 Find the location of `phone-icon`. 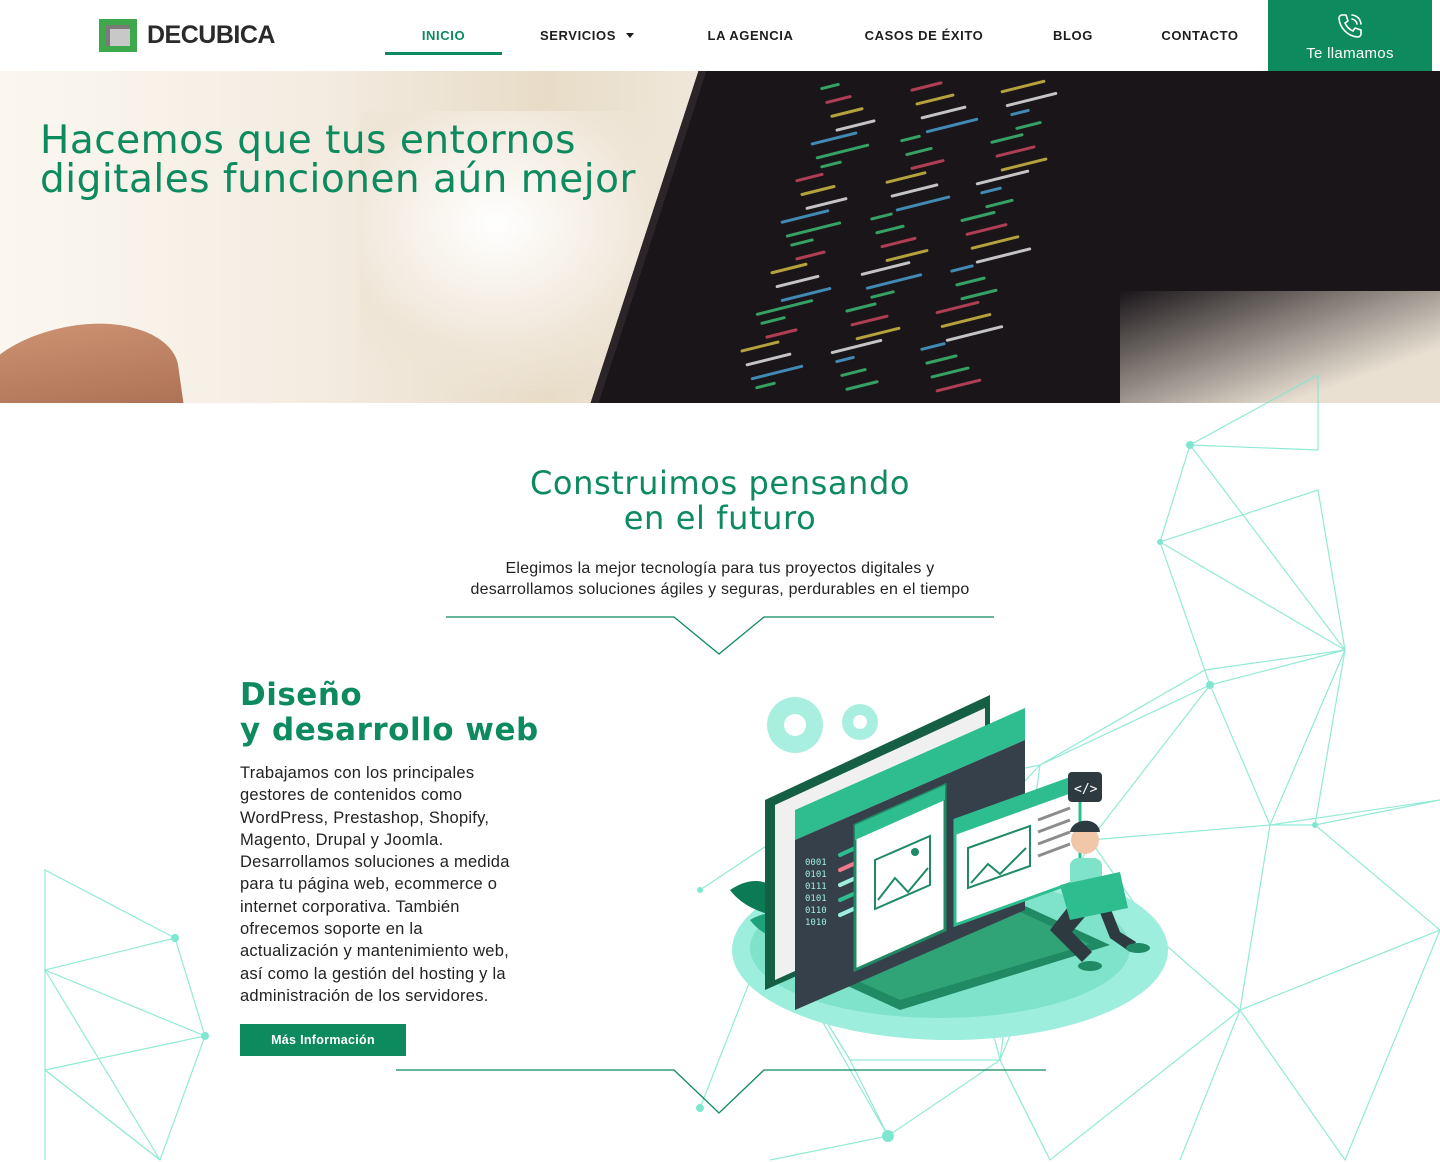

phone-icon is located at coordinates (1350, 26).